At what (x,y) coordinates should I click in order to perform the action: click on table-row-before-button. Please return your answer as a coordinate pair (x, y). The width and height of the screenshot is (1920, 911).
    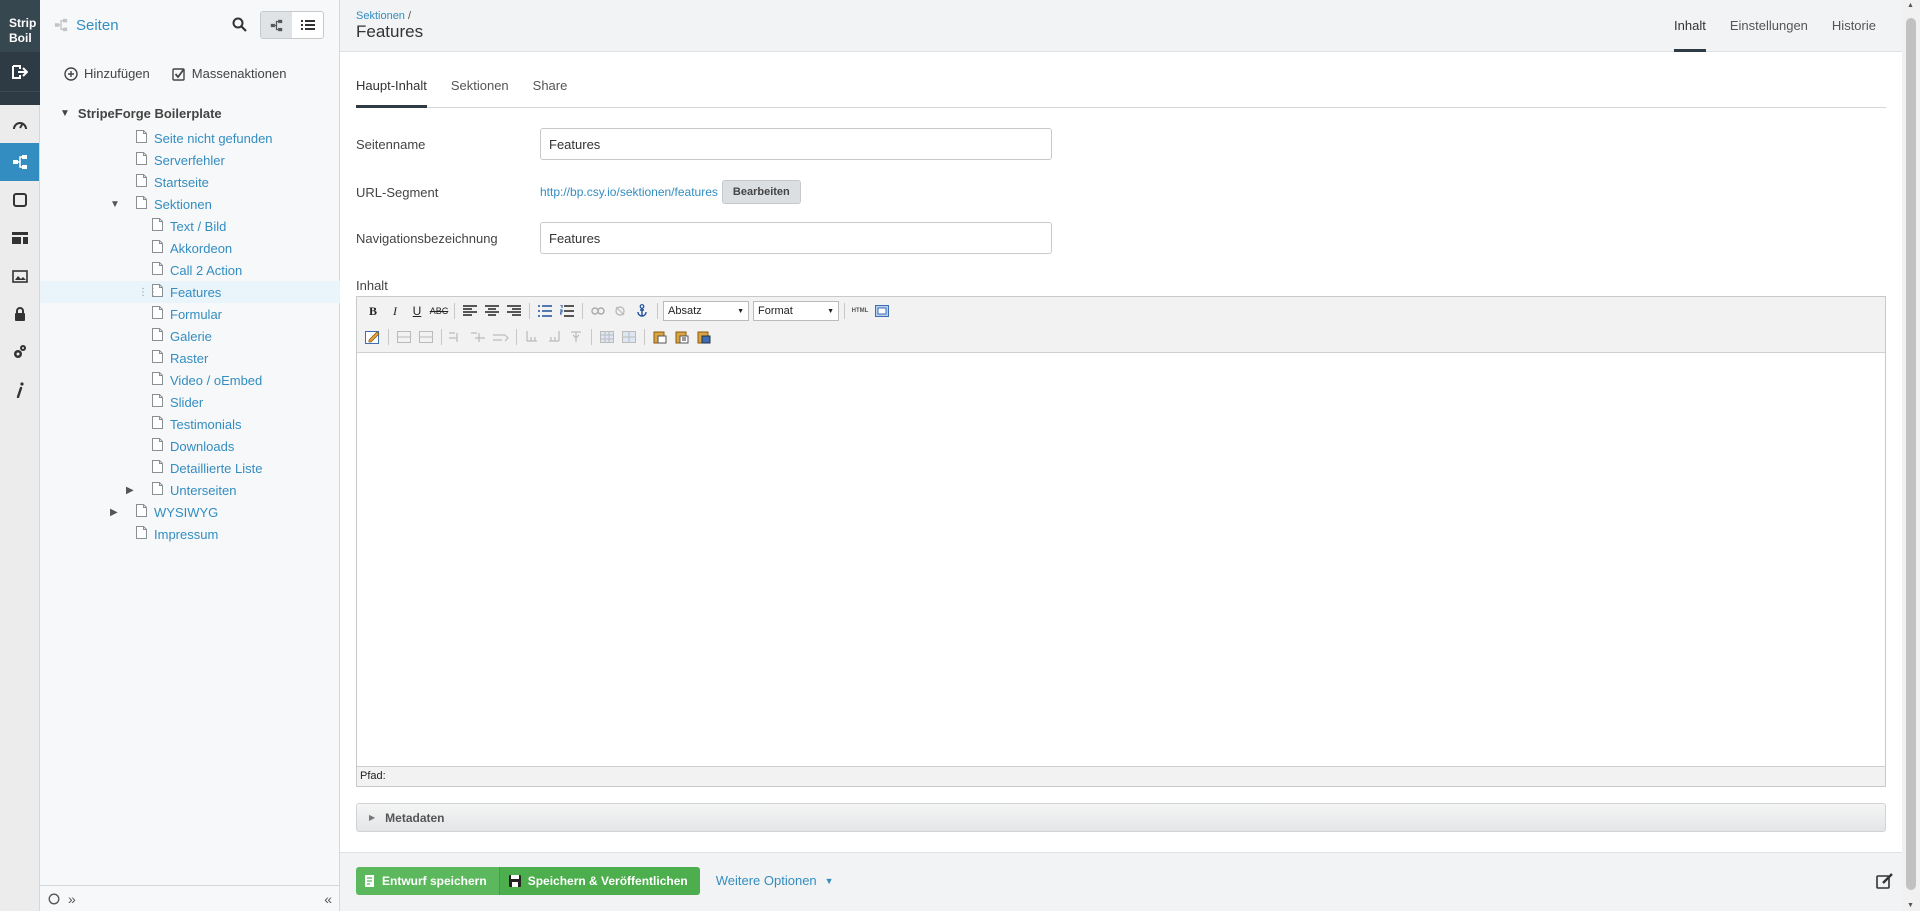
    Looking at the image, I should click on (404, 337).